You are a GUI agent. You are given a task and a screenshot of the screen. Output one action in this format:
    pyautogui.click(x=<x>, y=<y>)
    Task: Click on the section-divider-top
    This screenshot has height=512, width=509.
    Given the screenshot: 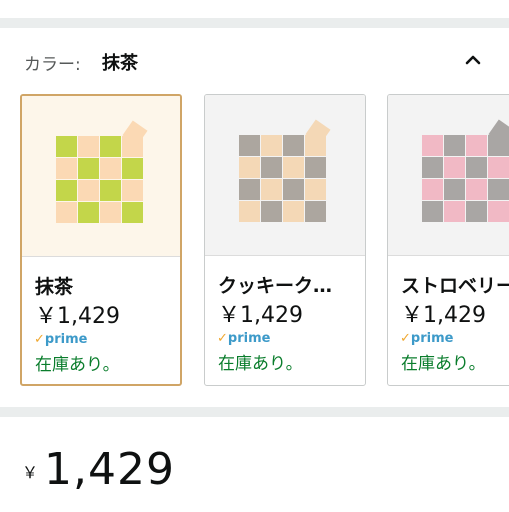 What is the action you would take?
    pyautogui.click(x=254, y=23)
    